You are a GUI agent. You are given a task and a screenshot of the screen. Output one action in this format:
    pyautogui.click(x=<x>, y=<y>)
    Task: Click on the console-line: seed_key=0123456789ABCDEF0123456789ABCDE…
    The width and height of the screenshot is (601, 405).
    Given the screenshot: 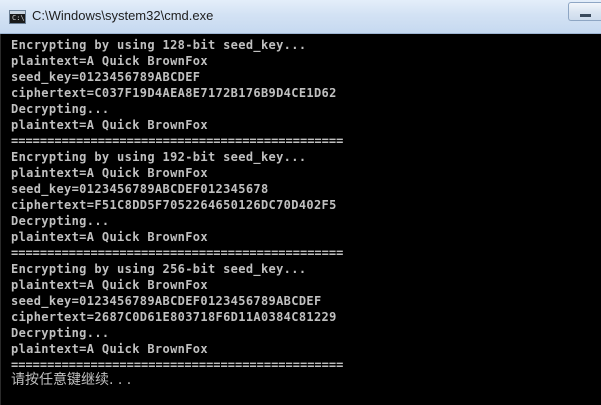 What is the action you would take?
    pyautogui.click(x=166, y=301)
    